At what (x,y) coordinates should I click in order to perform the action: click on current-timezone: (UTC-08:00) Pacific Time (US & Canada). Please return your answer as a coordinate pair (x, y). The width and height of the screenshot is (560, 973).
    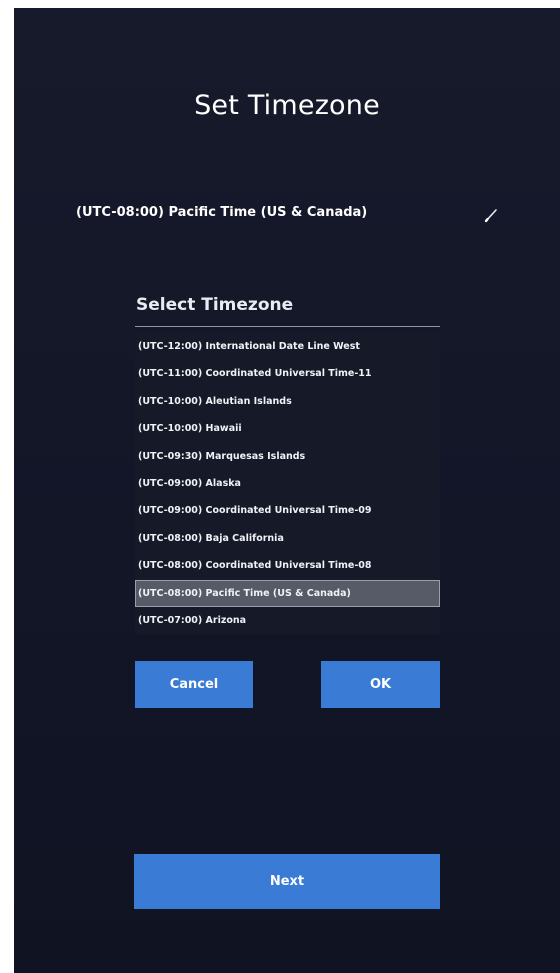
    Looking at the image, I should click on (222, 212).